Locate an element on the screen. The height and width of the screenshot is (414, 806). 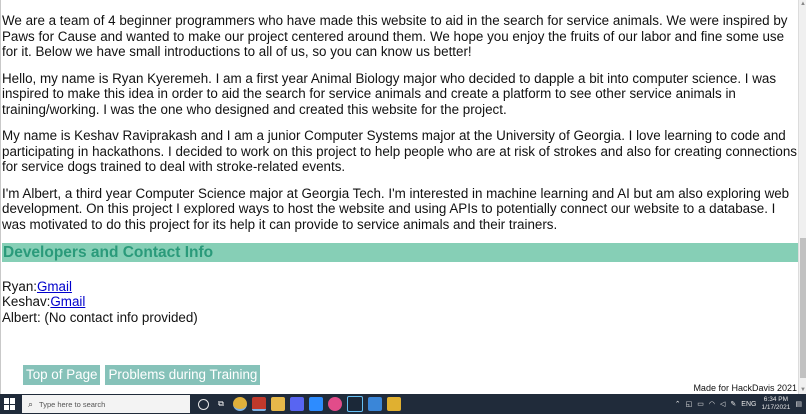
network-icon: ◱ is located at coordinates (689, 404).